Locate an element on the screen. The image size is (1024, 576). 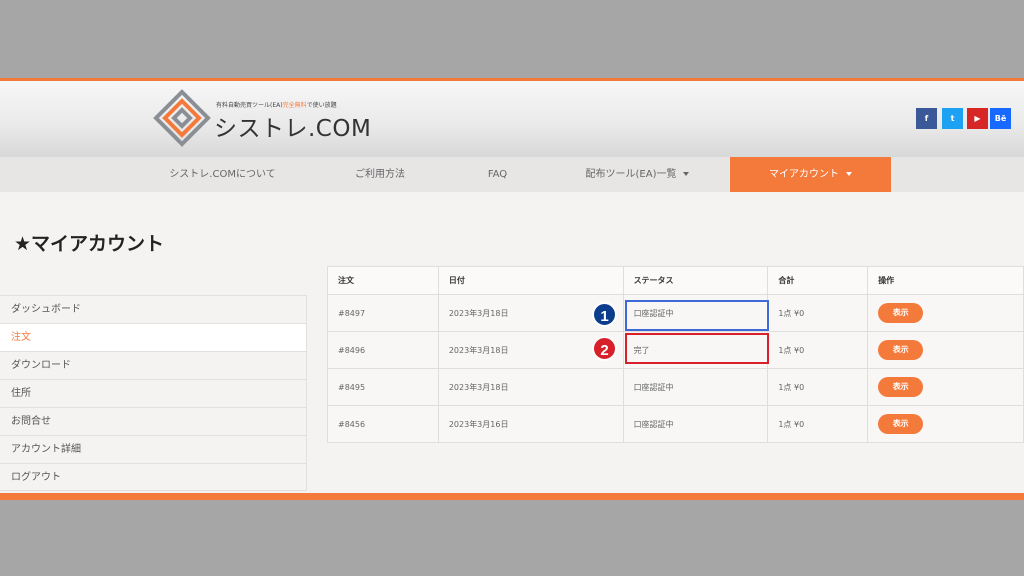
account-sidebar: ダッシュボード 注文 ダウンロード 住所 お問合せ アカウント詳細 ログアウト is located at coordinates (153, 393).